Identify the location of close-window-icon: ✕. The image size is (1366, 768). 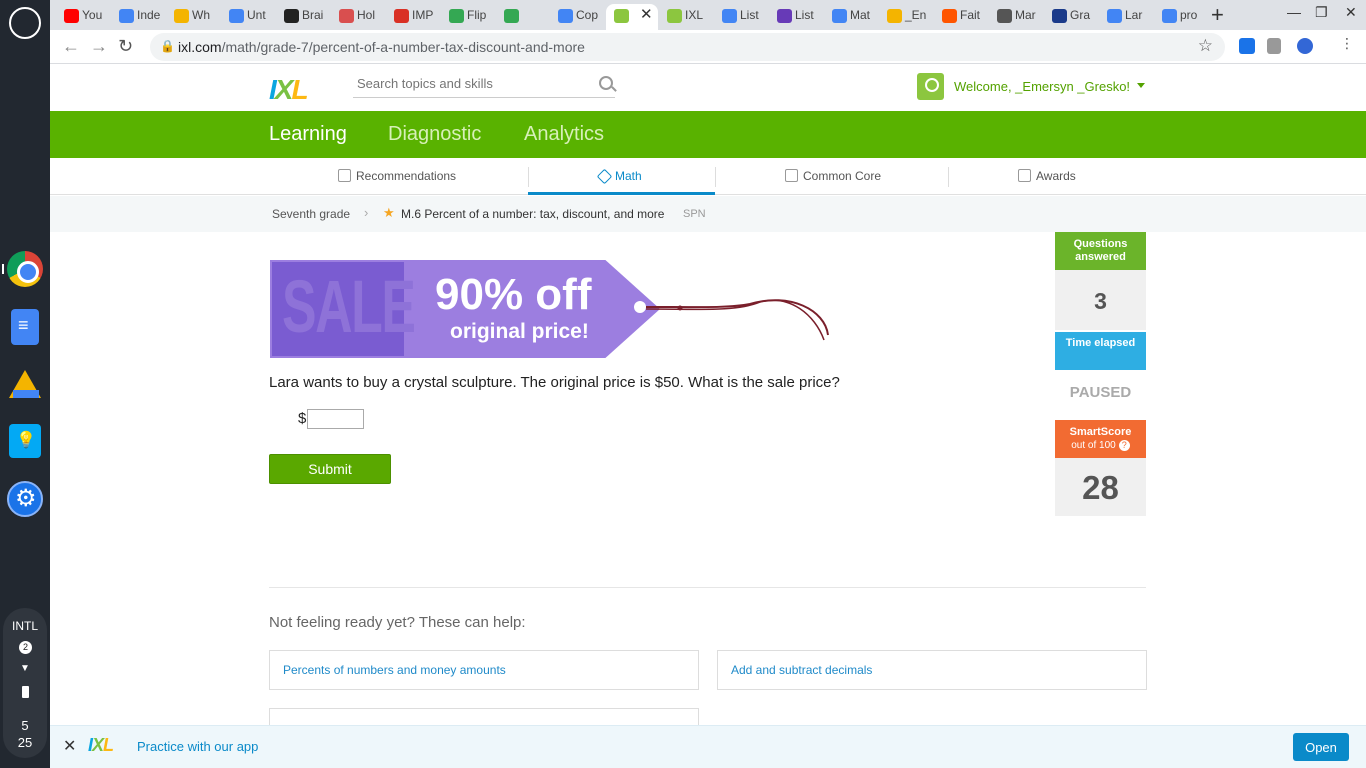
(1351, 12).